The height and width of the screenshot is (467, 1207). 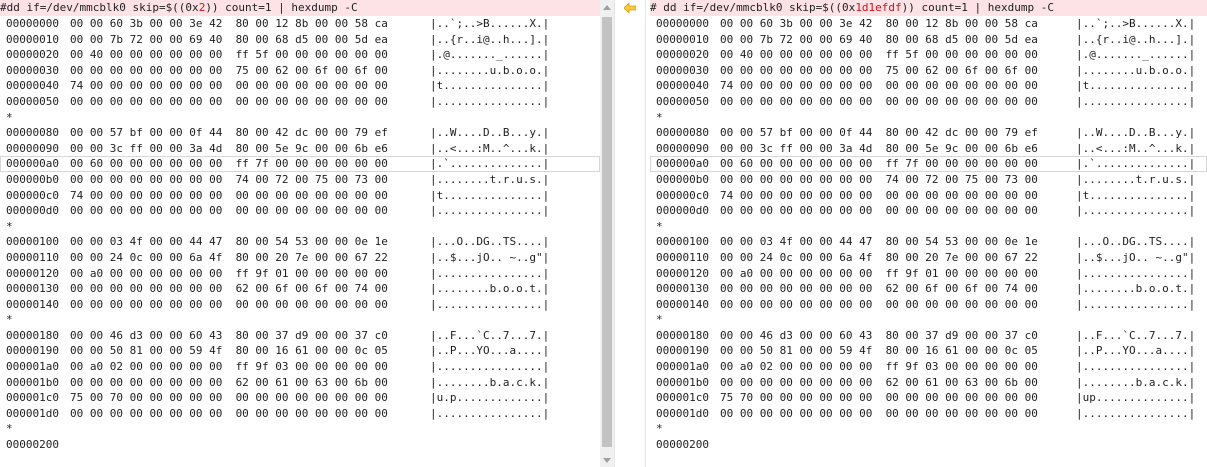 What do you see at coordinates (630, 9) in the screenshot?
I see `arrow-left-icon` at bounding box center [630, 9].